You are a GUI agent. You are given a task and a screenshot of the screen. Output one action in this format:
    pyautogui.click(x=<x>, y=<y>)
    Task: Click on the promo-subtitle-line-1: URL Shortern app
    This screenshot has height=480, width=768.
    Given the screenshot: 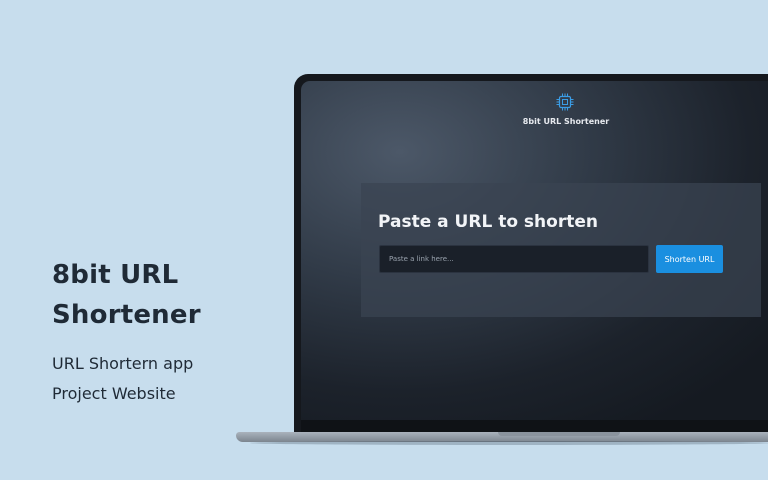 What is the action you would take?
    pyautogui.click(x=123, y=363)
    